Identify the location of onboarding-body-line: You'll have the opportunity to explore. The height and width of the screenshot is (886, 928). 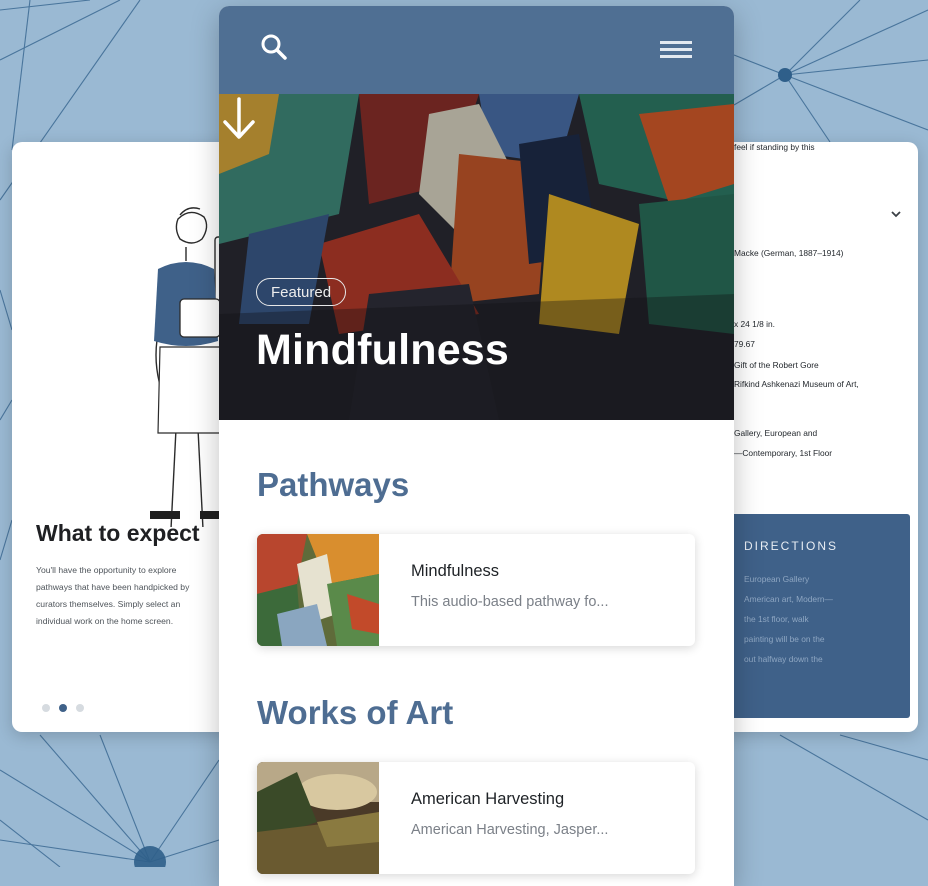
(106, 570).